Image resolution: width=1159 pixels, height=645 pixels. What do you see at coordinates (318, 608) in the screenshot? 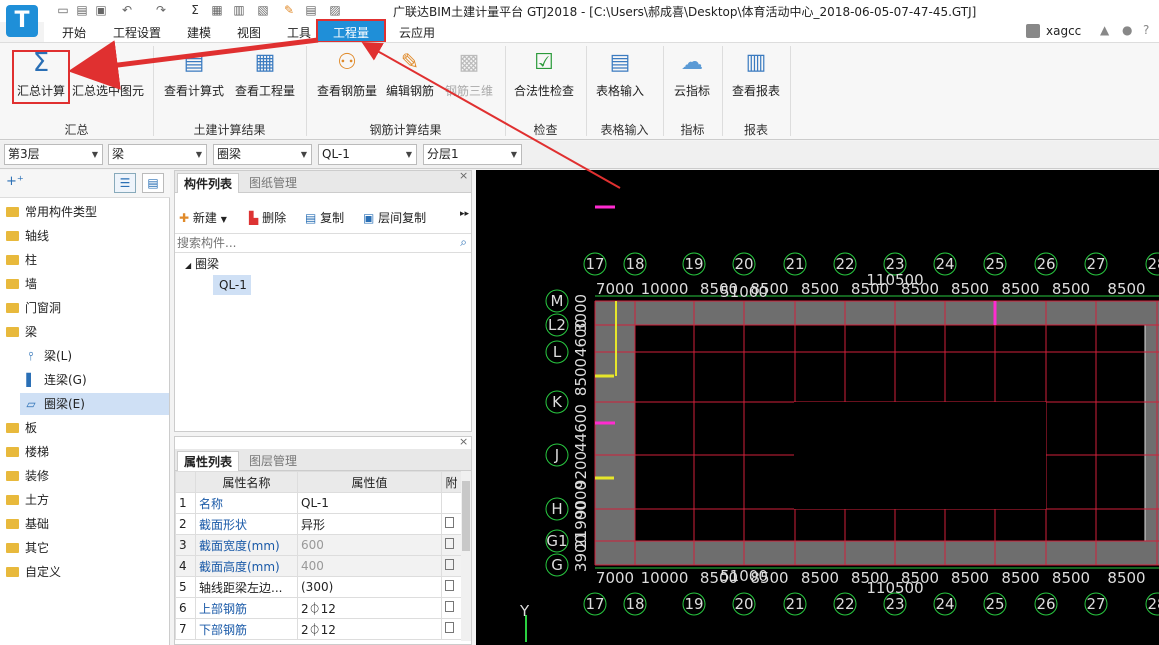
I see `table-row: 6 上部钢筋 2⏀12` at bounding box center [318, 608].